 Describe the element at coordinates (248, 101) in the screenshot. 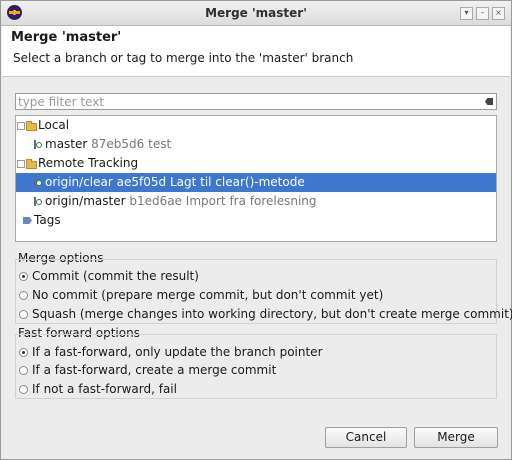

I see `filter-input` at that location.